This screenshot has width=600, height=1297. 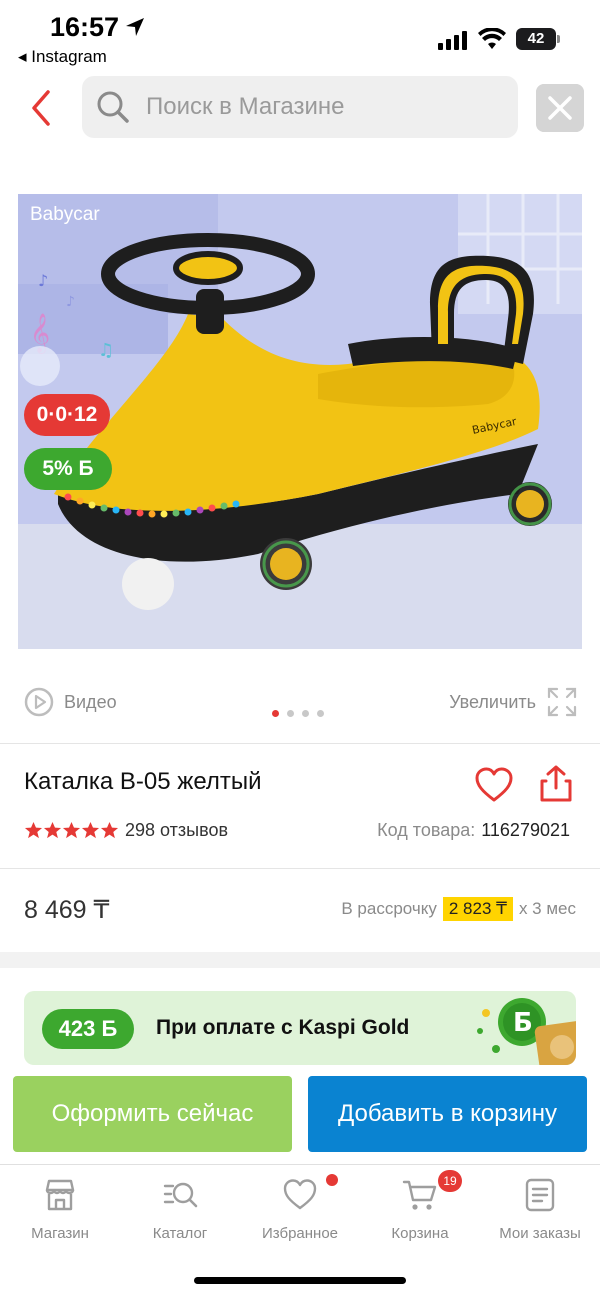 I want to click on cart-icon, so click(x=419, y=1195).